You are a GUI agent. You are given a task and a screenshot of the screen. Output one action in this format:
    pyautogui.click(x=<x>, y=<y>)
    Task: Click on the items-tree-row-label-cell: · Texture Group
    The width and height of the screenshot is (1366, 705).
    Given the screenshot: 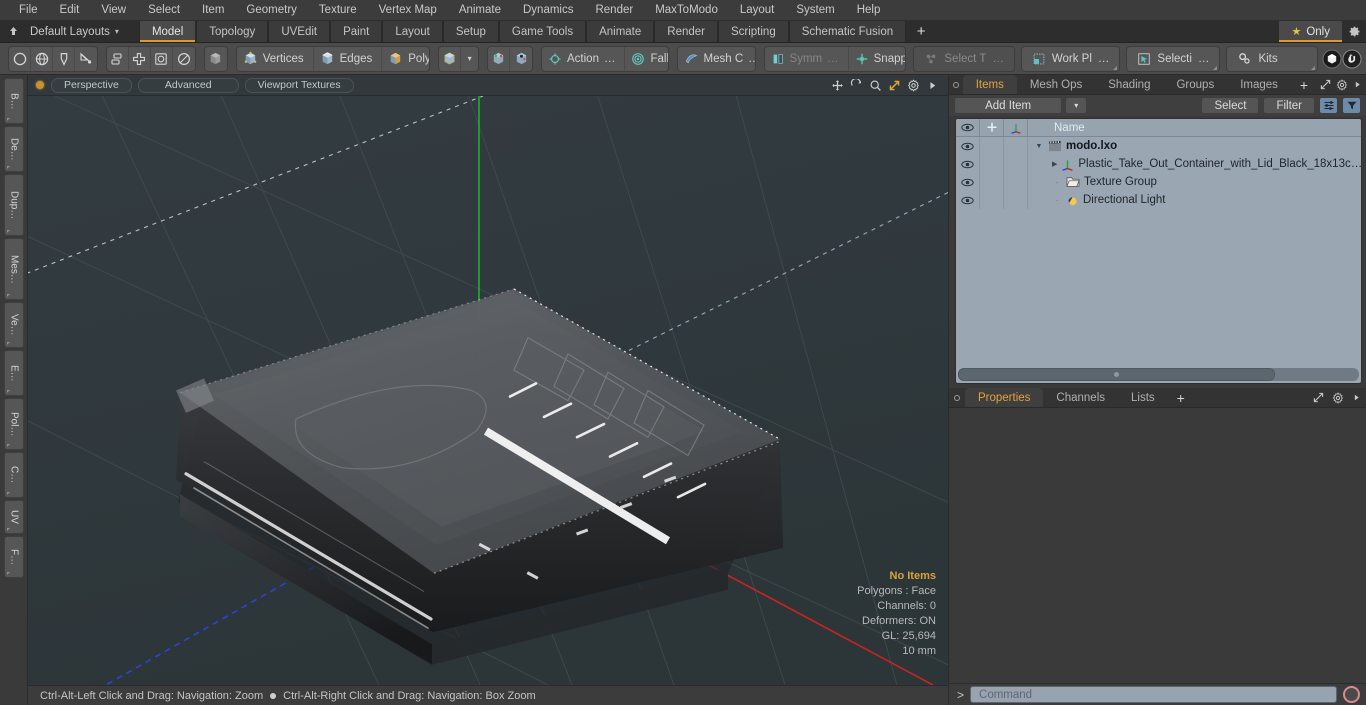 What is the action you would take?
    pyautogui.click(x=1194, y=182)
    